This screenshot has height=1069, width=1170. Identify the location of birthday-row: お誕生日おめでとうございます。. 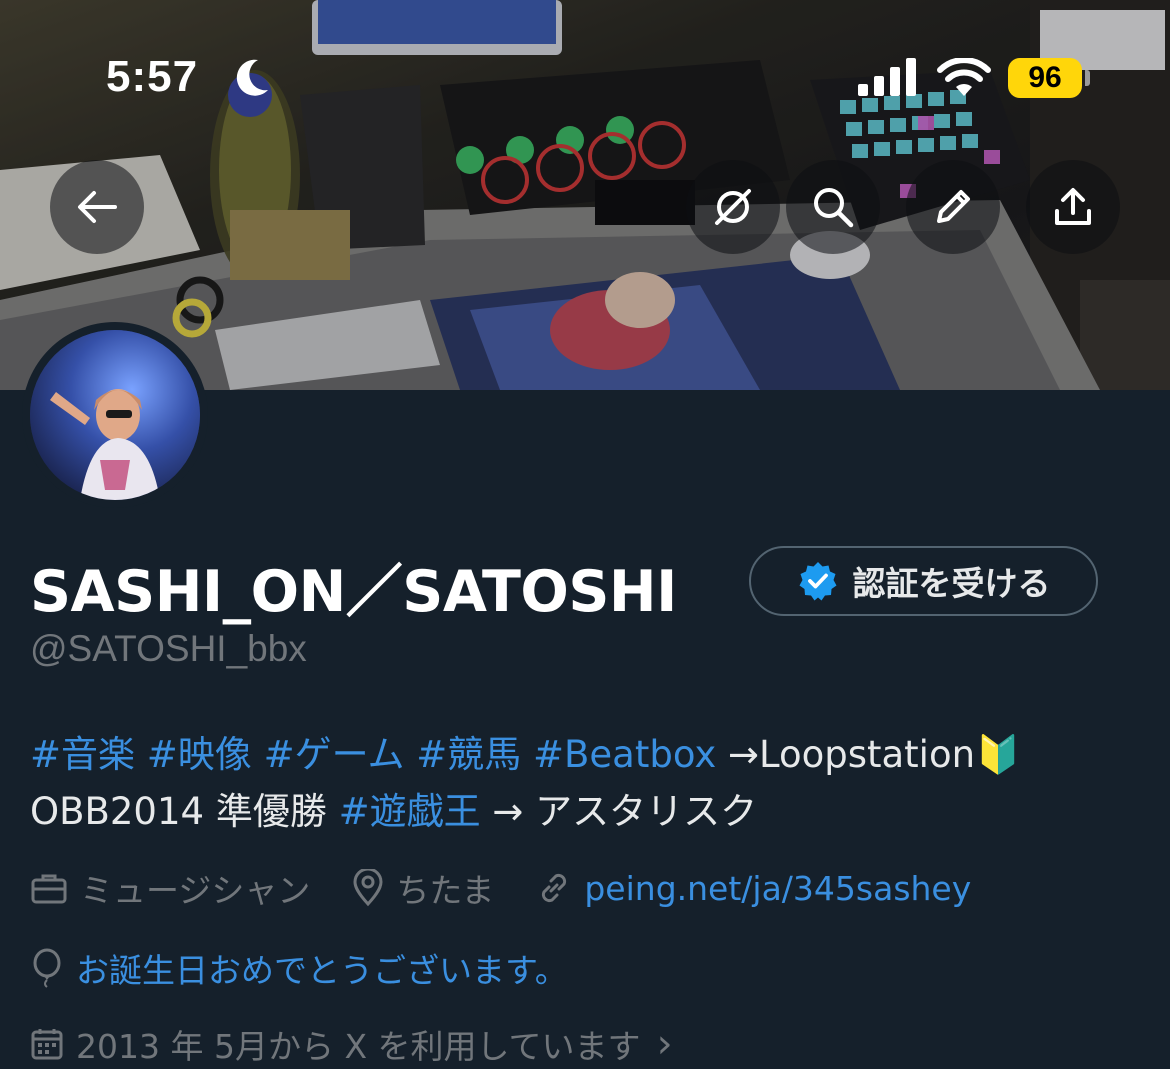
(299, 968).